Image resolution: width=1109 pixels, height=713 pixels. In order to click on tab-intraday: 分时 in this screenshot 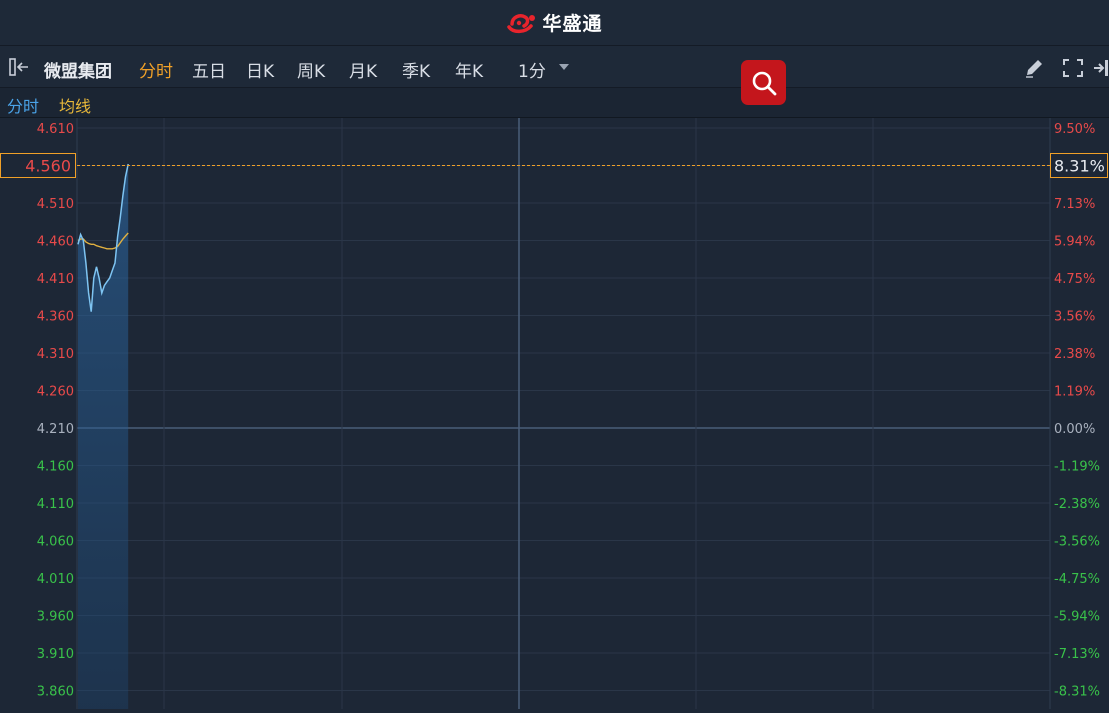, I will do `click(156, 69)`.